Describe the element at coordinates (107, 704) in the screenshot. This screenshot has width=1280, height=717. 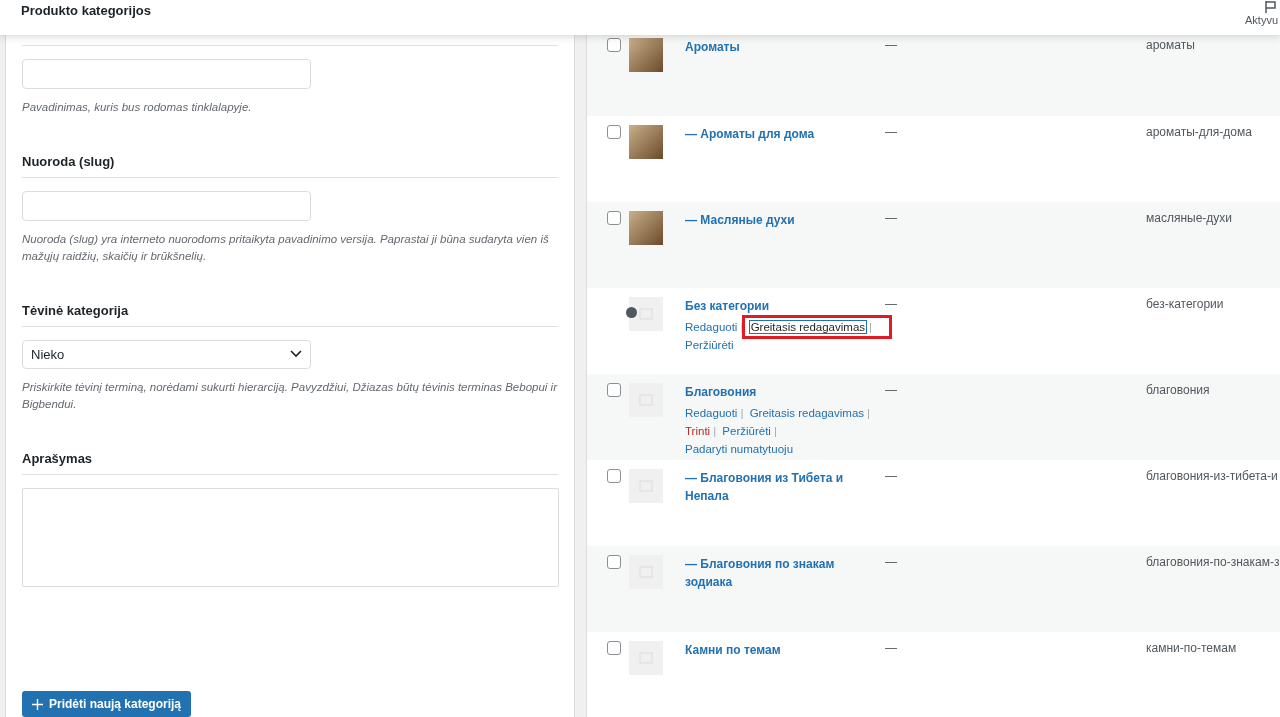
I see `add-category-button: Pridėti naują kategoriją` at that location.